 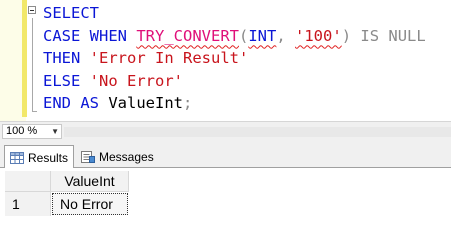 I want to click on code-line-4: ELSE 'No Error', so click(x=234, y=81).